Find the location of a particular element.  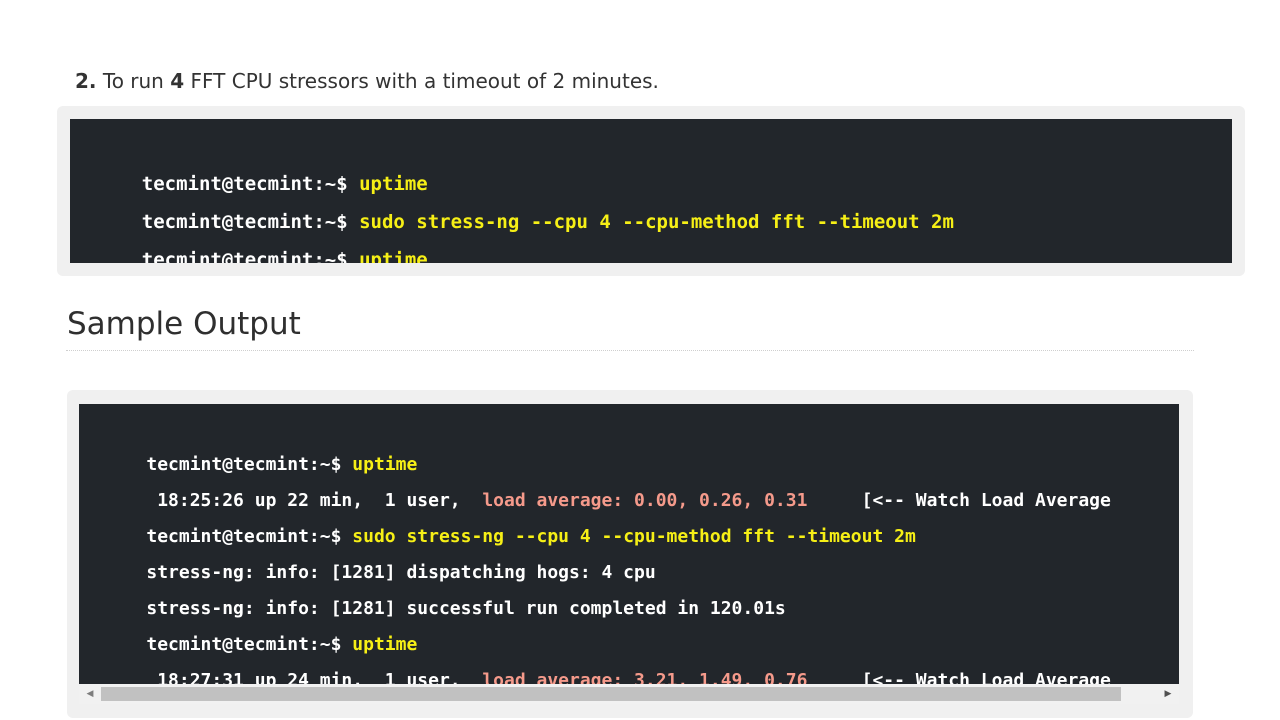

scroll-left-arrow-icon: ◀ is located at coordinates (90, 694).